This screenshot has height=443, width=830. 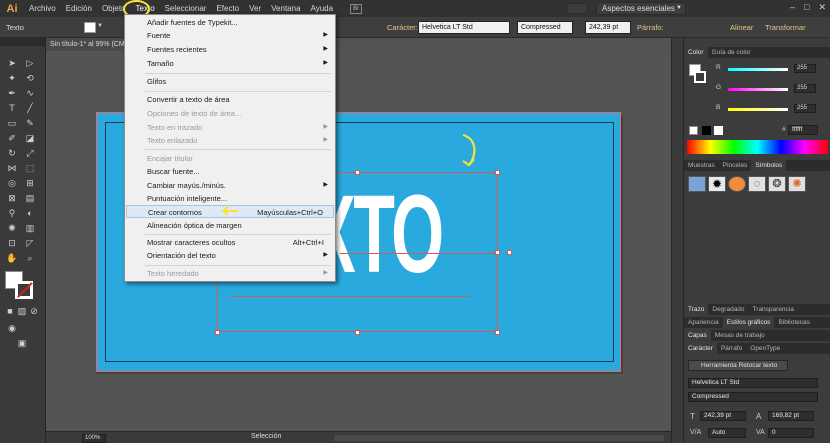 What do you see at coordinates (735, 165) in the screenshot?
I see `tab-pinceles: Pinceles` at bounding box center [735, 165].